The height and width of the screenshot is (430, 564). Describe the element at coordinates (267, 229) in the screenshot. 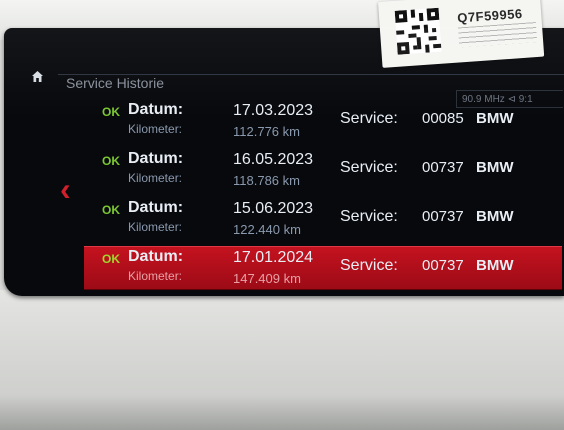

I see `mileage-value: 122.440 km` at that location.